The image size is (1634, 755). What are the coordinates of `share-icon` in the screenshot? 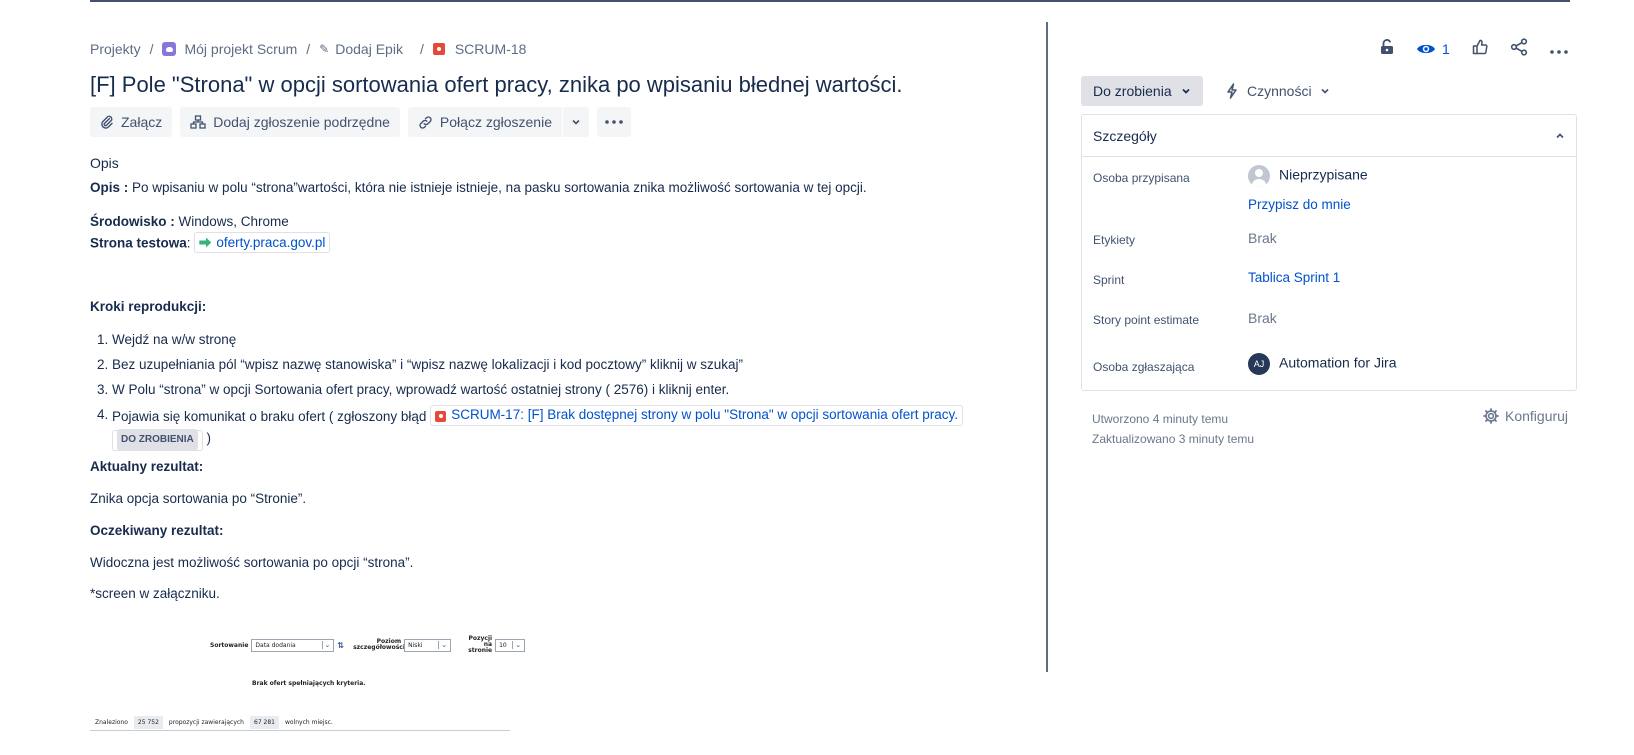 It's located at (1518, 47).